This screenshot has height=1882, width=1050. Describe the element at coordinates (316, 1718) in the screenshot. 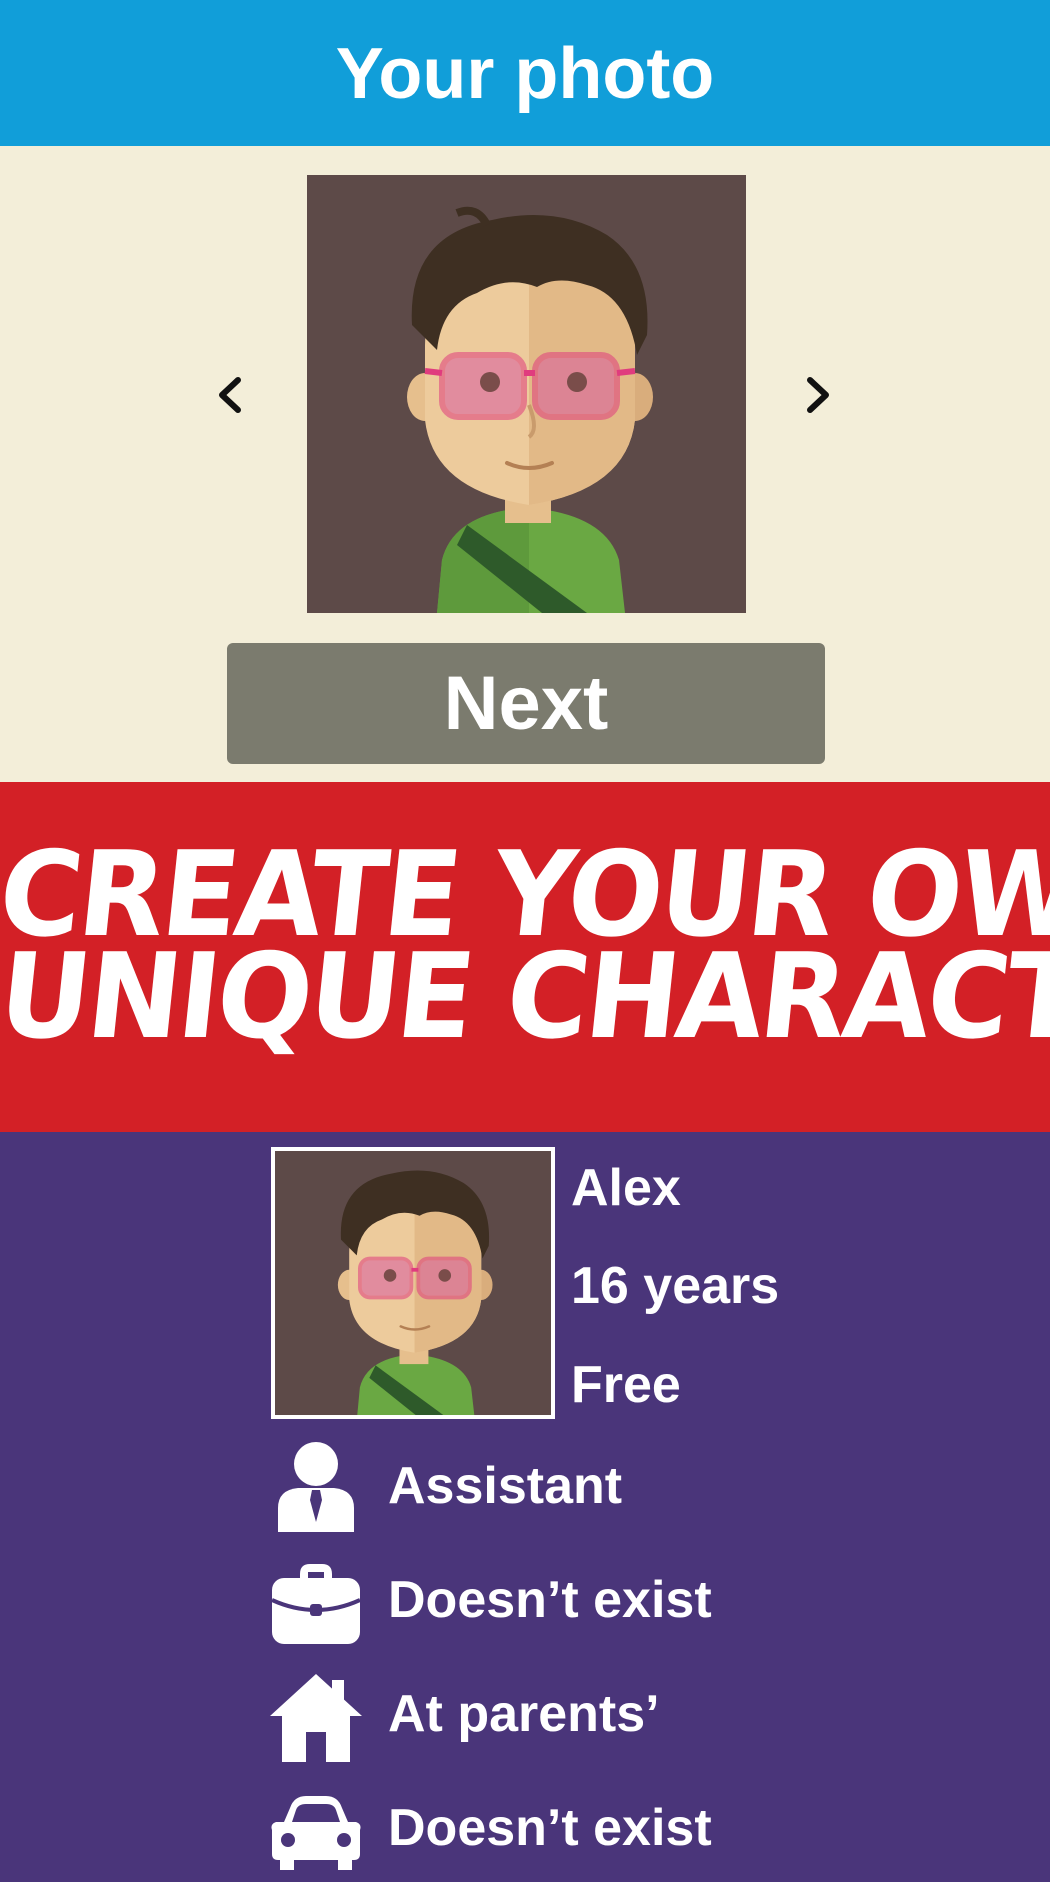

I see `house-icon` at that location.